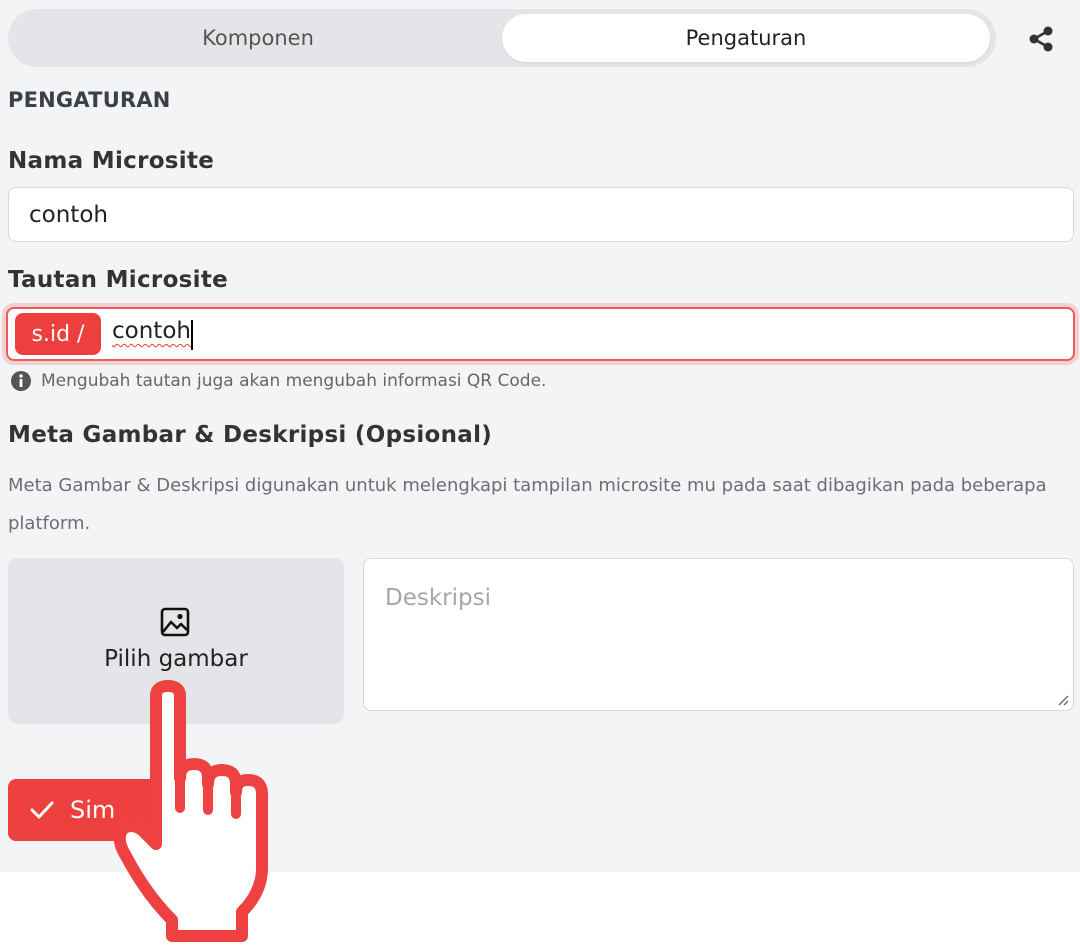 This screenshot has width=1080, height=949. Describe the element at coordinates (250, 435) in the screenshot. I see `meta-section-label: Meta Gambar & Deskripsi (Opsional)` at that location.